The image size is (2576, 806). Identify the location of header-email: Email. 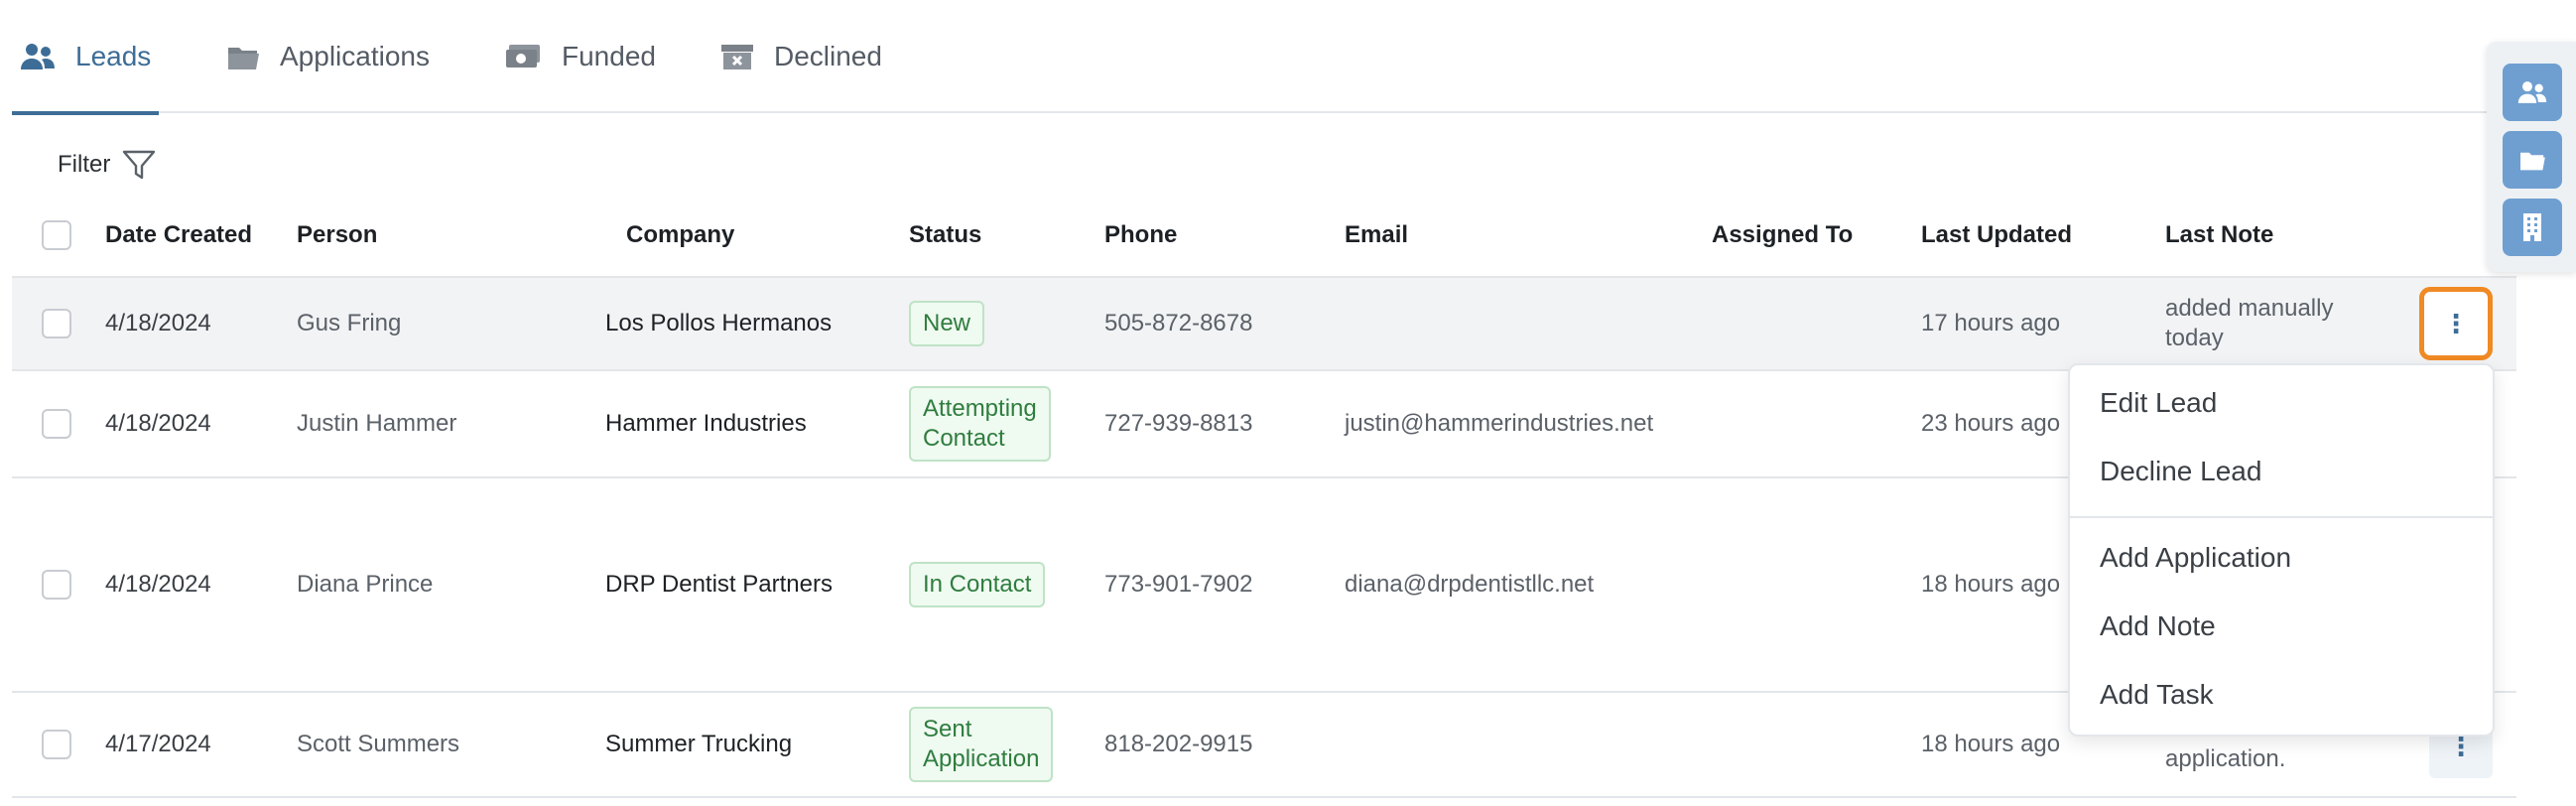
(1376, 235).